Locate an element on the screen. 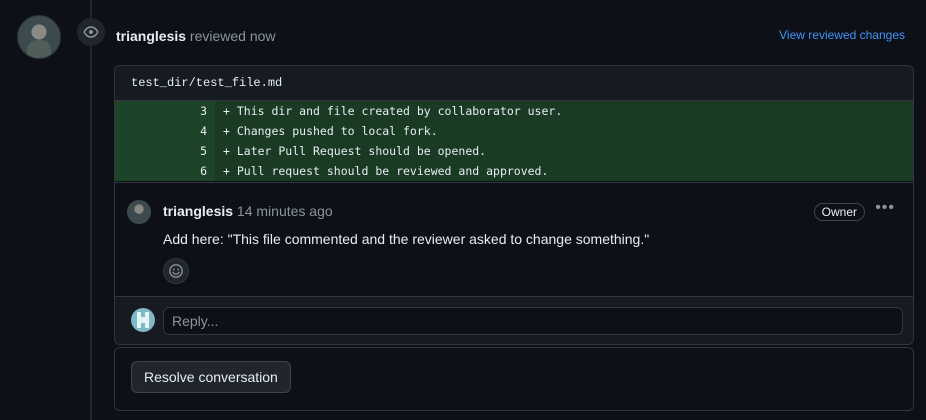 The height and width of the screenshot is (420, 926). resolve-conversation-button: Resolve conversation is located at coordinates (211, 377).